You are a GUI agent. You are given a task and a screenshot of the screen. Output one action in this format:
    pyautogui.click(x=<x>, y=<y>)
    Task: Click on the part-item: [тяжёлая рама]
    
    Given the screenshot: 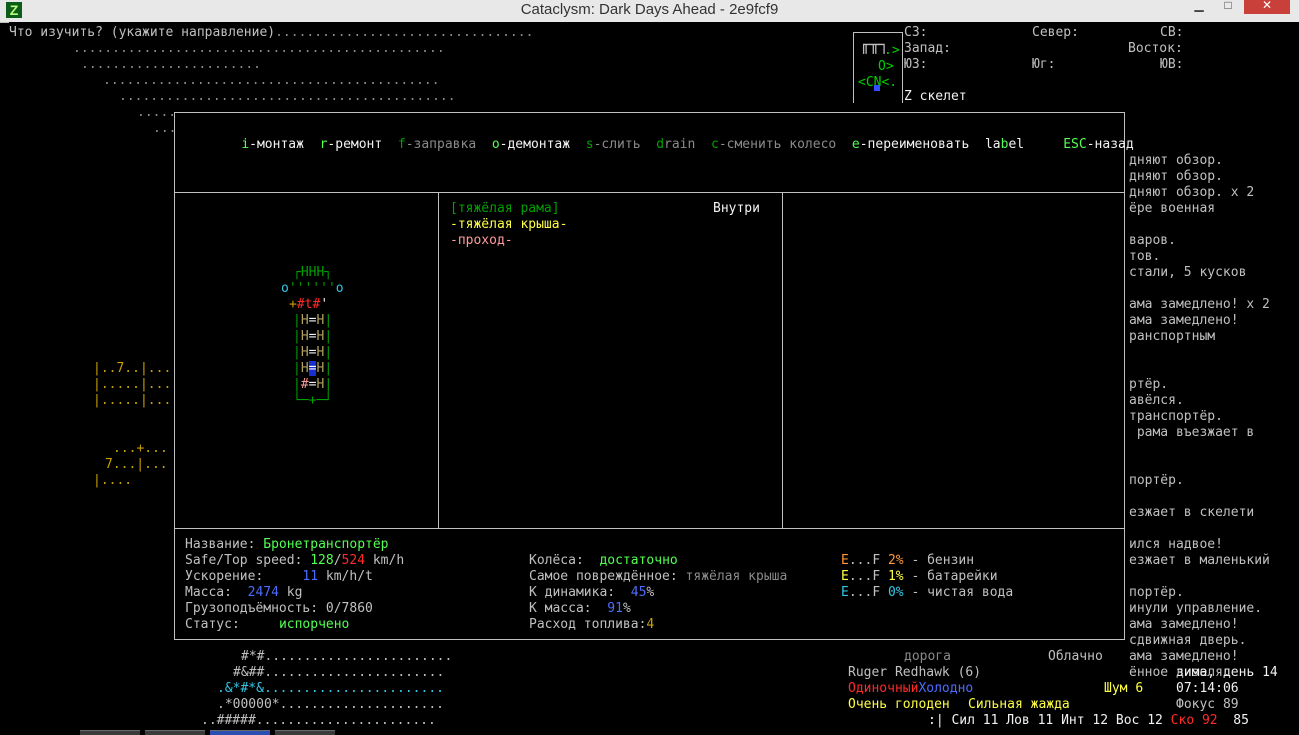 What is the action you would take?
    pyautogui.click(x=505, y=209)
    